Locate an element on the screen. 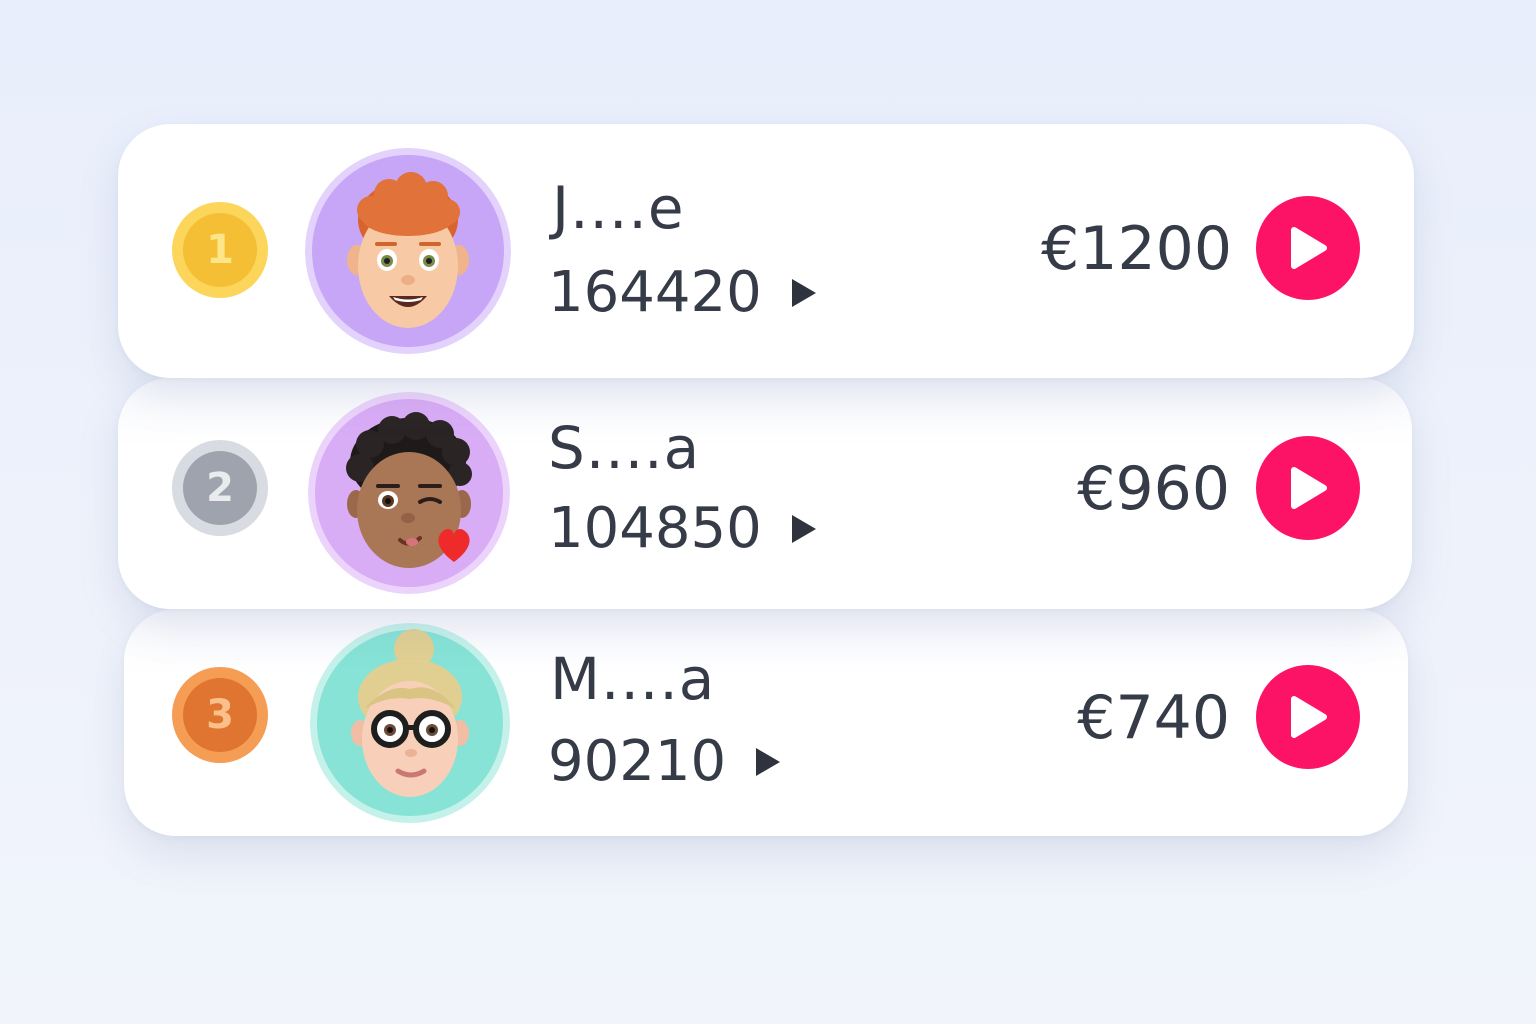 This screenshot has width=1536, height=1024. score-line: 90210 is located at coordinates (664, 761).